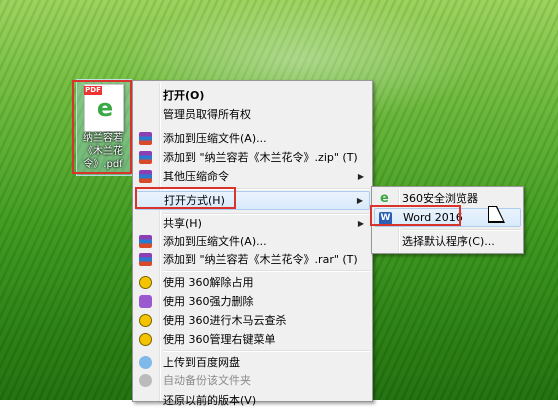  I want to click on menu-item-label: 添加到 "纳兰容若《木兰花令》.zip" (T), so click(260, 157).